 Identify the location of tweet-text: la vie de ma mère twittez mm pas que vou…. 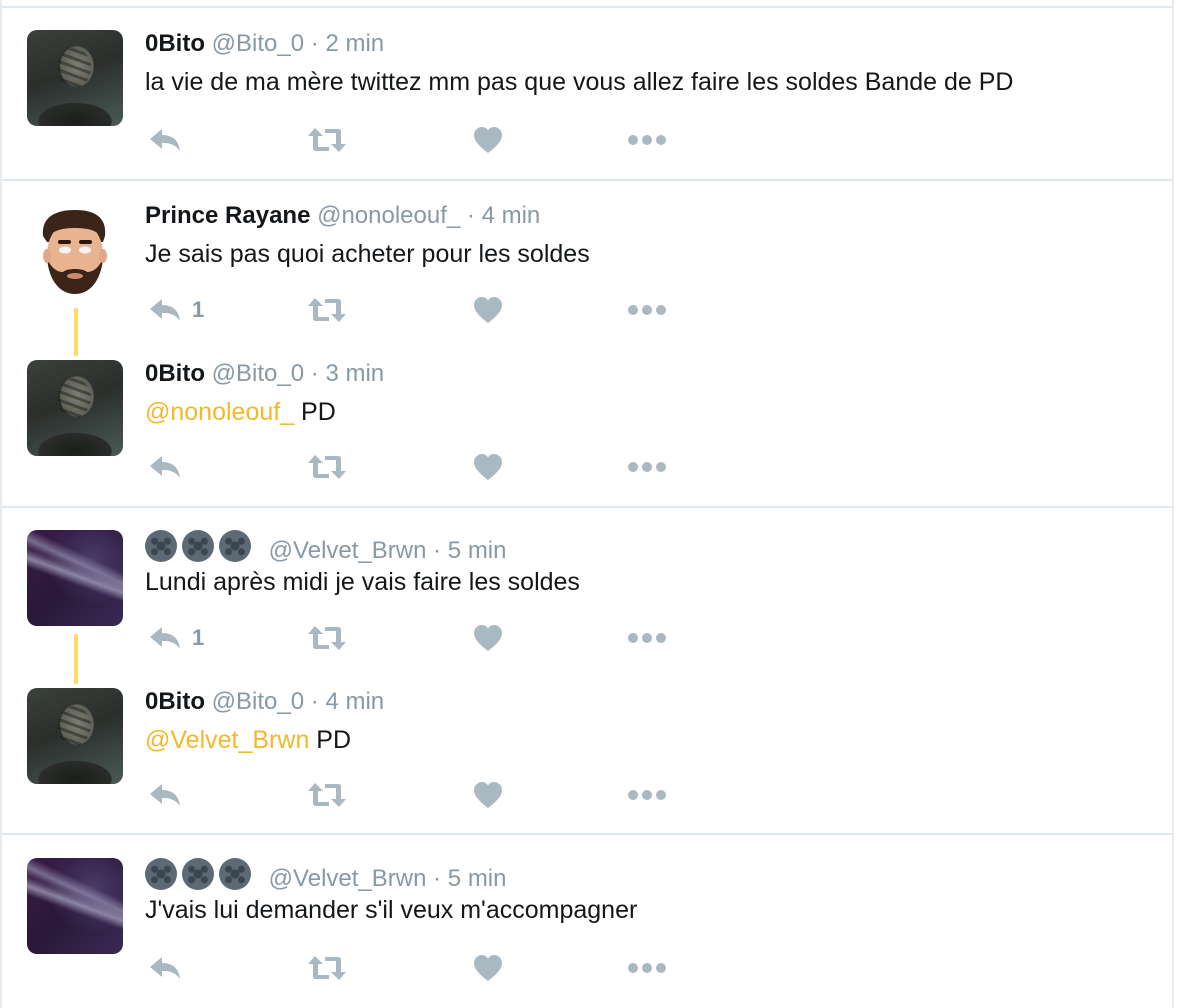
(579, 82).